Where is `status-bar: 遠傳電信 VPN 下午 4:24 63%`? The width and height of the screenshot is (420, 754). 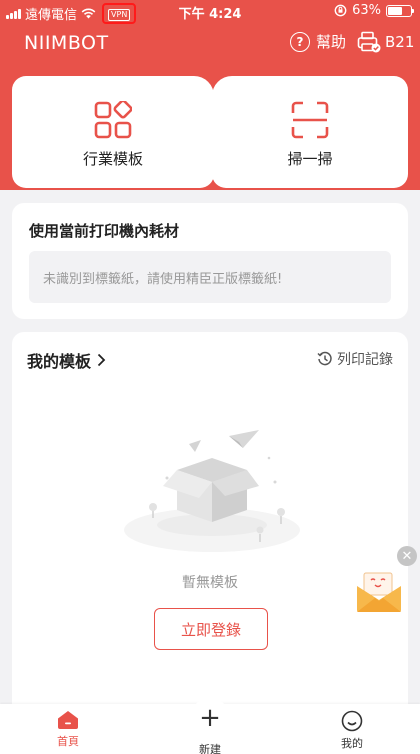 status-bar: 遠傳電信 VPN 下午 4:24 63% is located at coordinates (210, 12).